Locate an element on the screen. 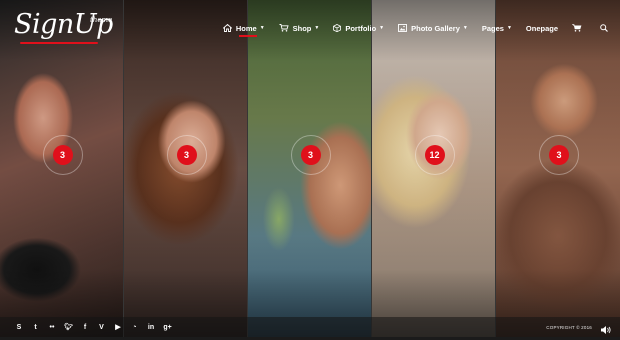 This screenshot has height=340, width=620. search-icon is located at coordinates (604, 28).